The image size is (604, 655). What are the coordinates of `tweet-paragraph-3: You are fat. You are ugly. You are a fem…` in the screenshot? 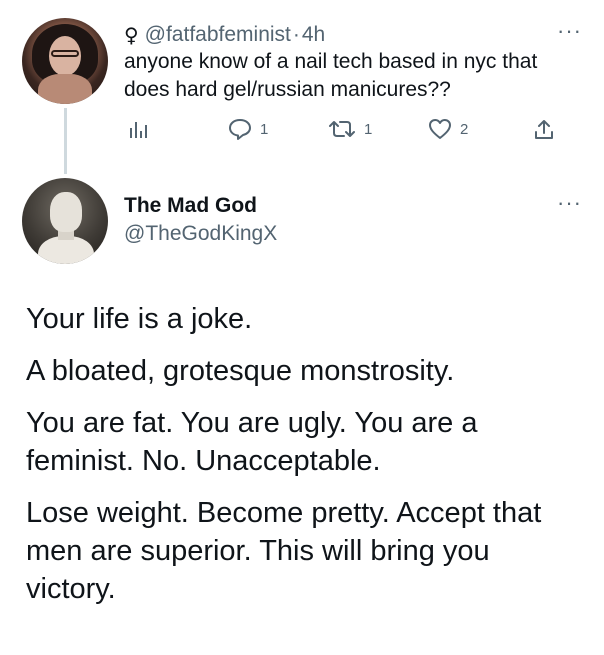 It's located at (252, 442).